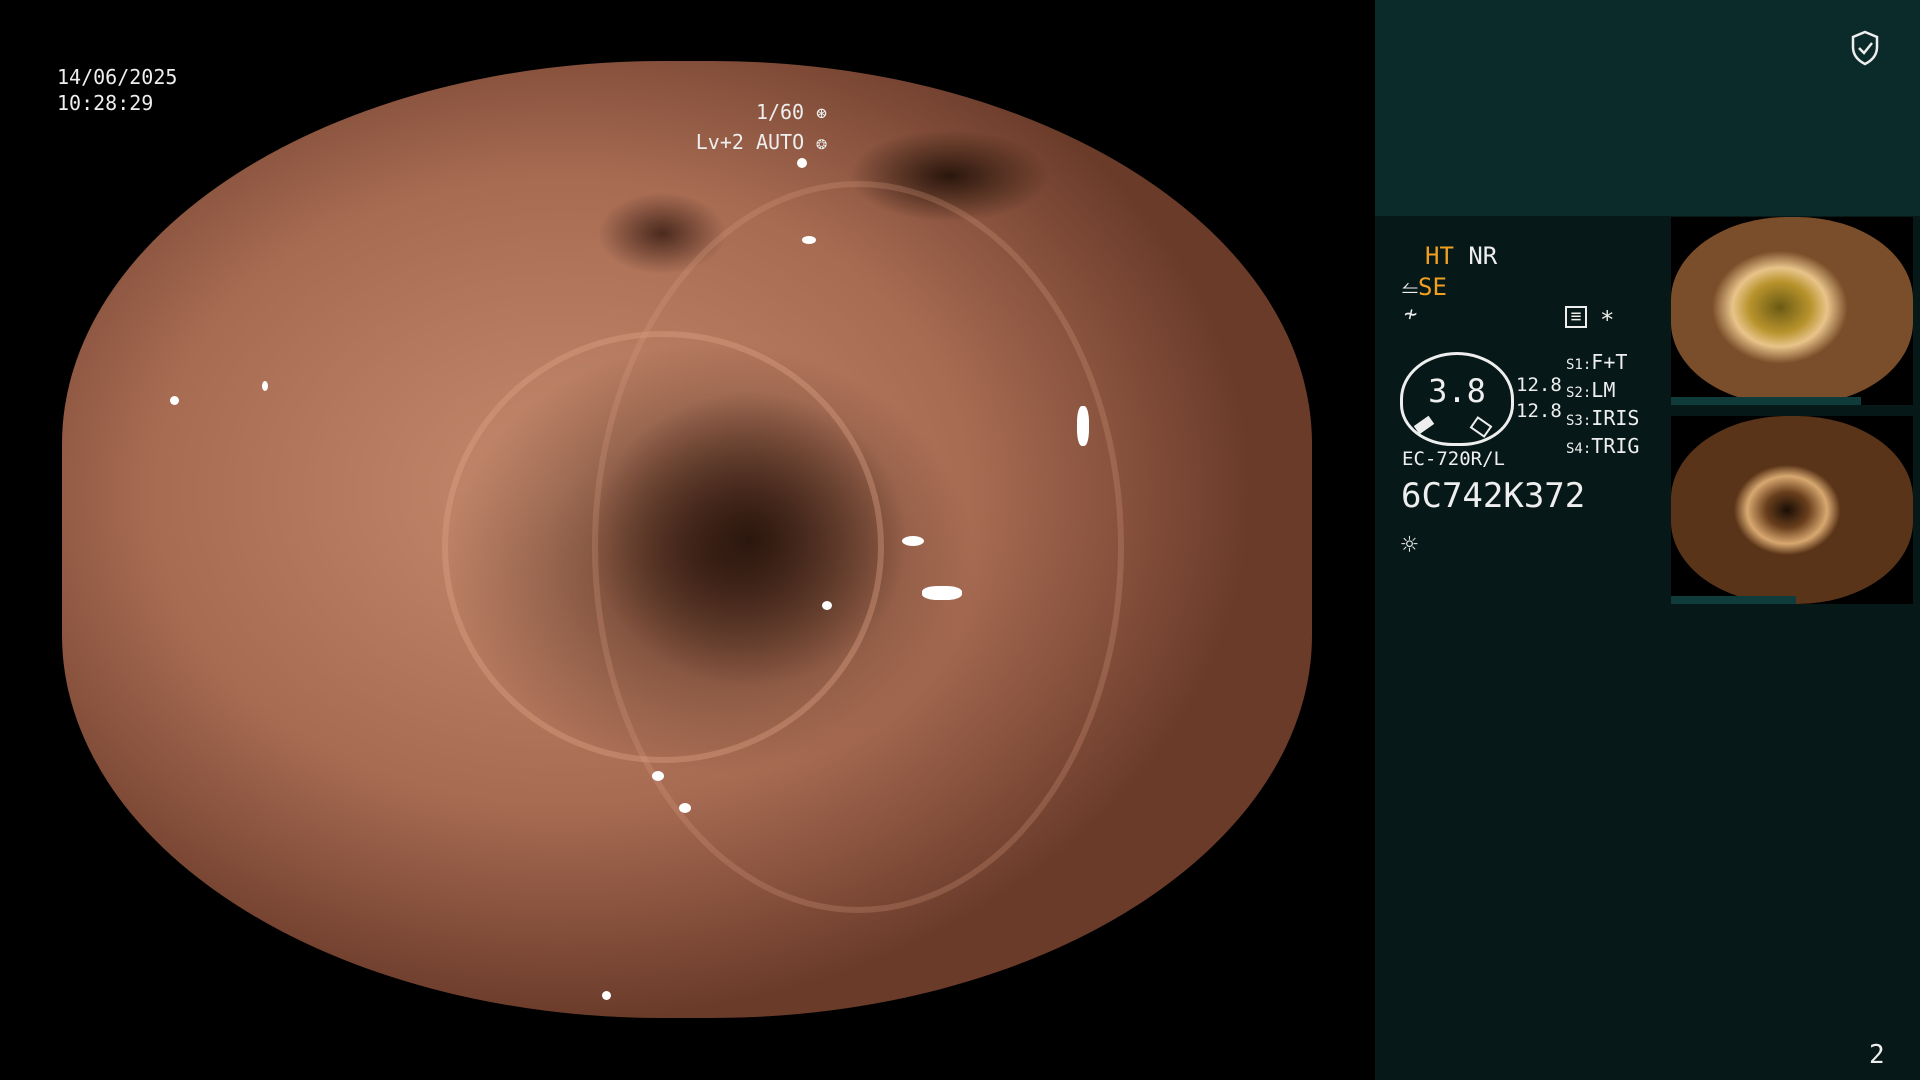  Describe the element at coordinates (1597, 362) in the screenshot. I see `switch-item: S1:F+T` at that location.